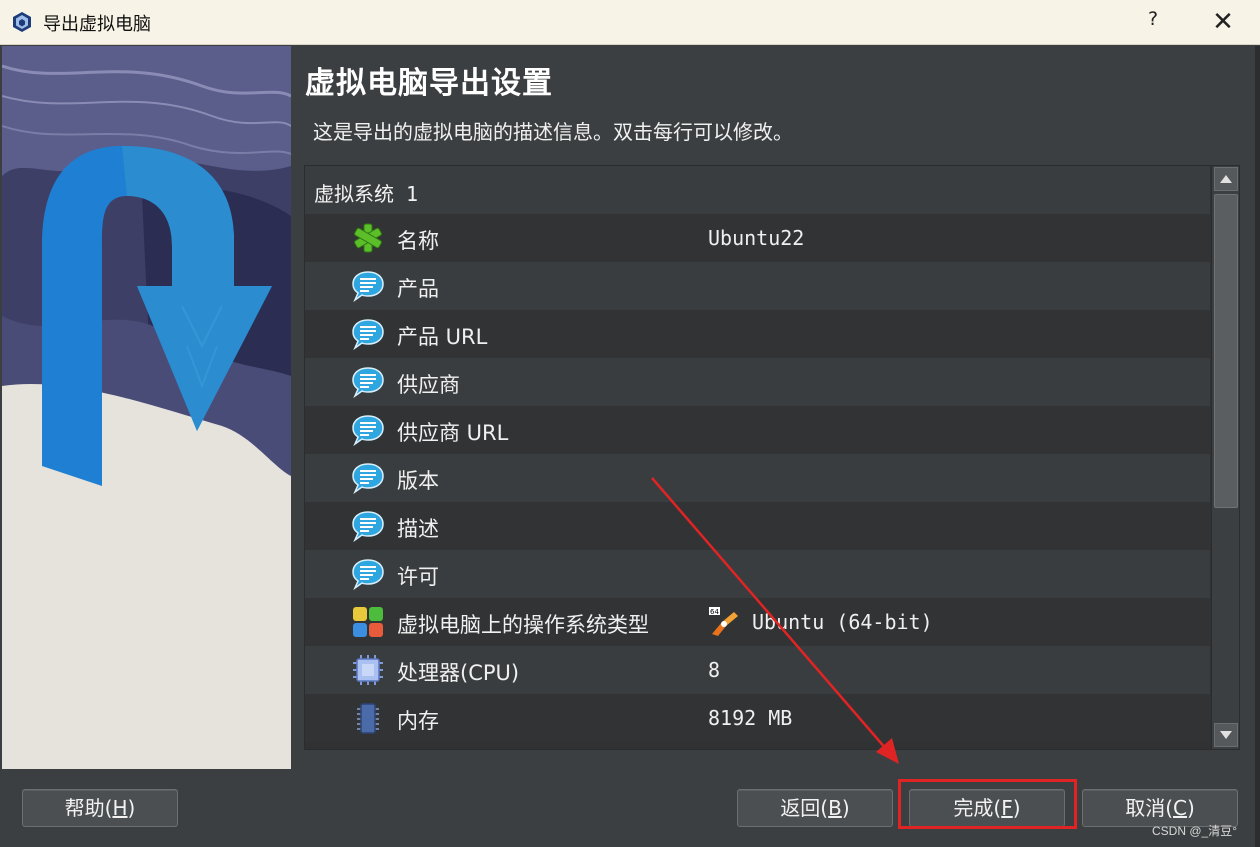 This screenshot has width=1260, height=847. What do you see at coordinates (418, 241) in the screenshot?
I see `row-label: 名称` at bounding box center [418, 241].